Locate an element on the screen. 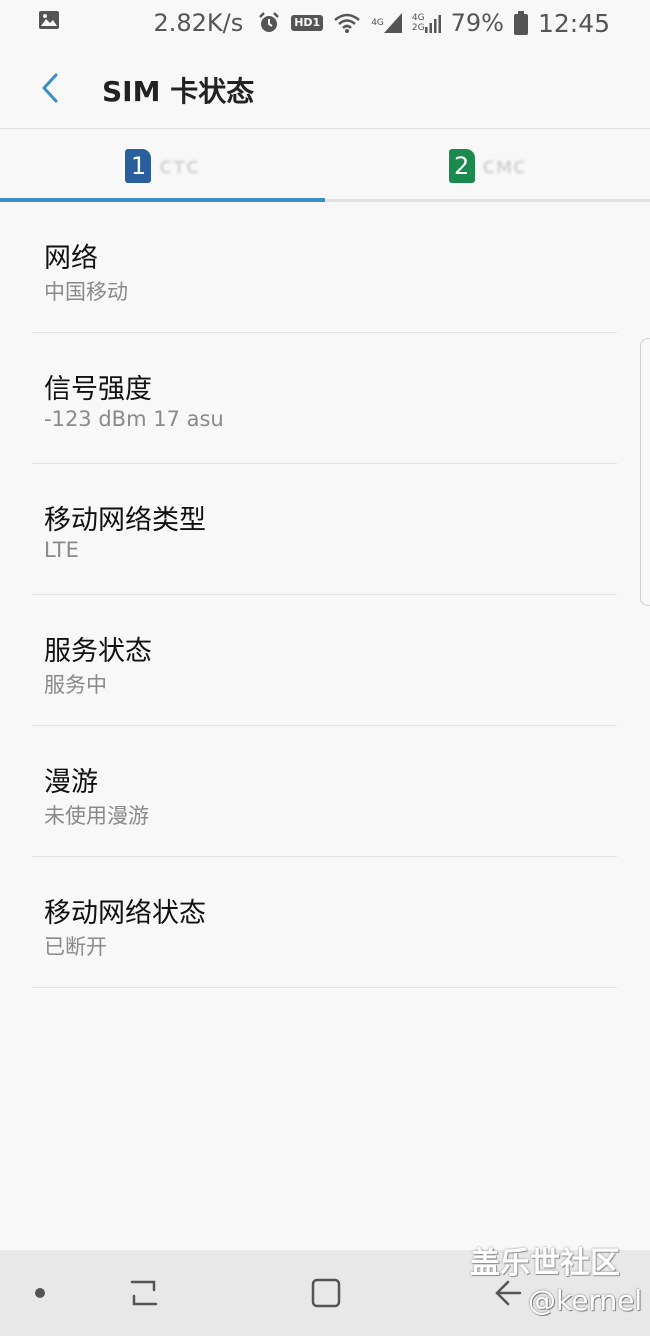  app-bar: SIM 卡状态 is located at coordinates (325, 88).